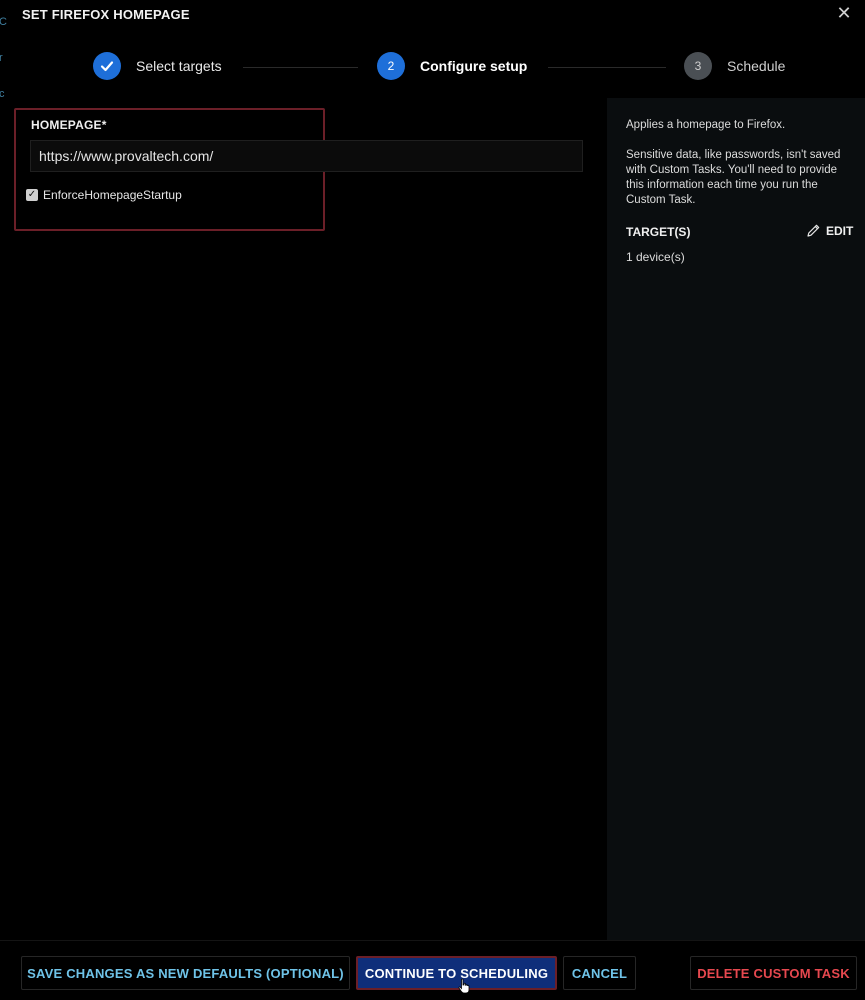  What do you see at coordinates (658, 232) in the screenshot?
I see `targets-label: TARGET(S)` at bounding box center [658, 232].